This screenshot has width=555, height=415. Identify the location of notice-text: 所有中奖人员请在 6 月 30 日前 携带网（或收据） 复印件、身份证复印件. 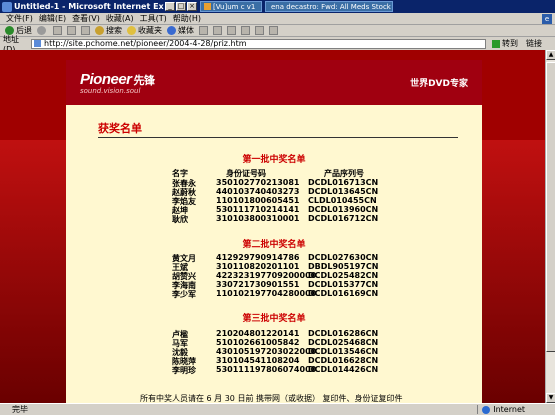
(271, 398).